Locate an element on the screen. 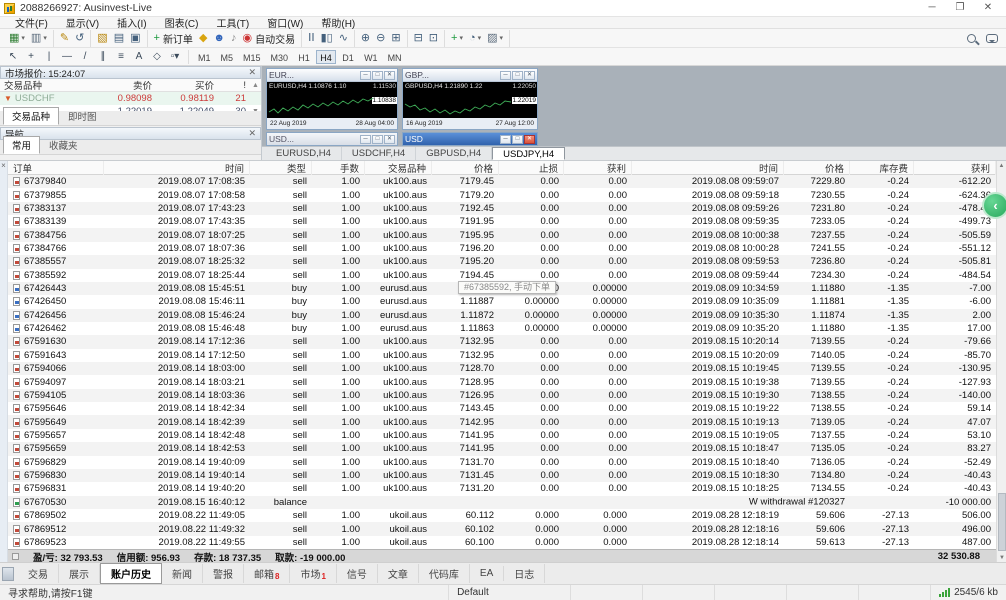 The image size is (1006, 600). chart-restore-icon: ─ is located at coordinates (365, 139).